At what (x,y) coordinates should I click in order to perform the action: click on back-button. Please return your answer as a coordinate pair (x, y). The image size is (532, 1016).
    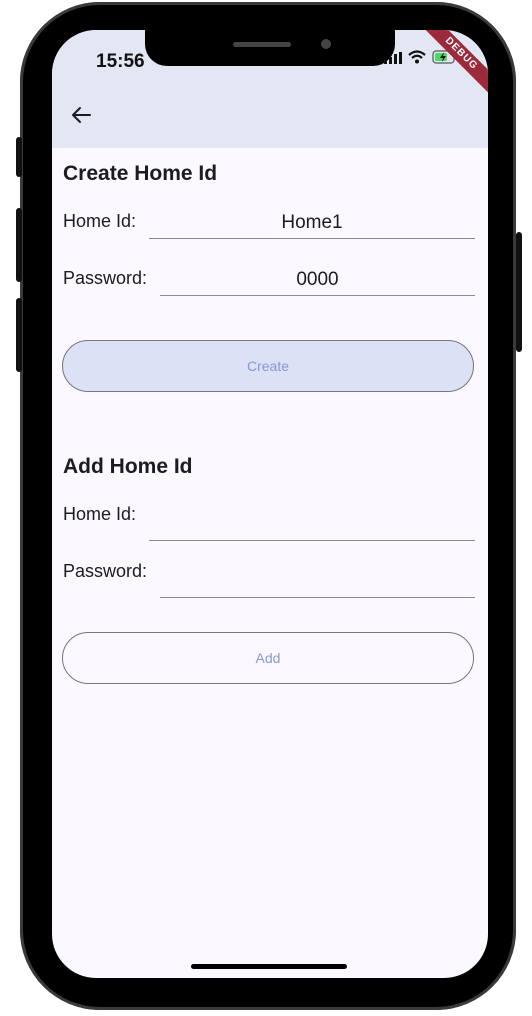
    Looking at the image, I should click on (81, 117).